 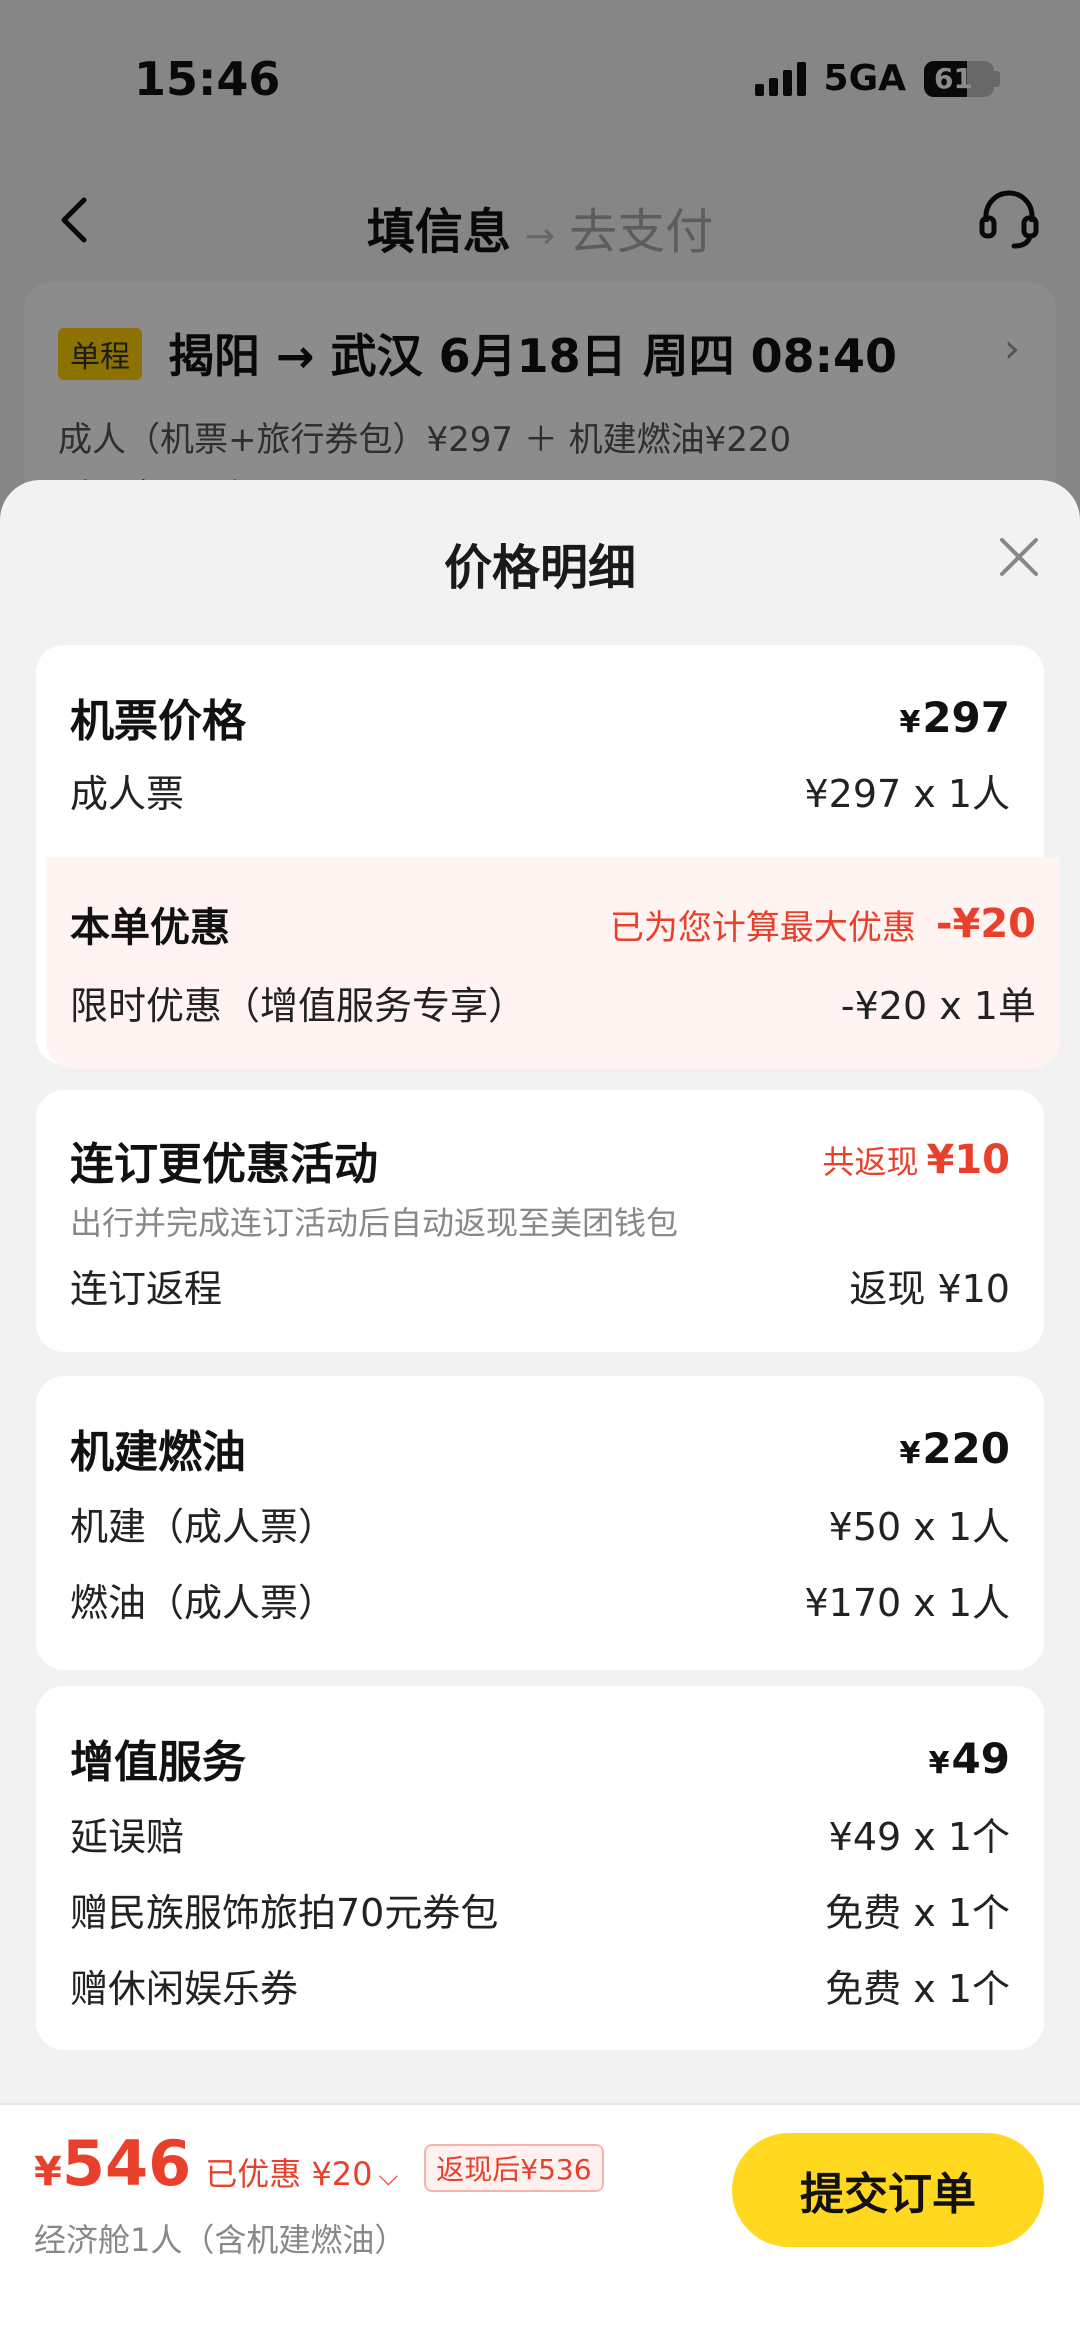 What do you see at coordinates (938, 1006) in the screenshot?
I see `limited-discount-value: -¥20 x 1单` at bounding box center [938, 1006].